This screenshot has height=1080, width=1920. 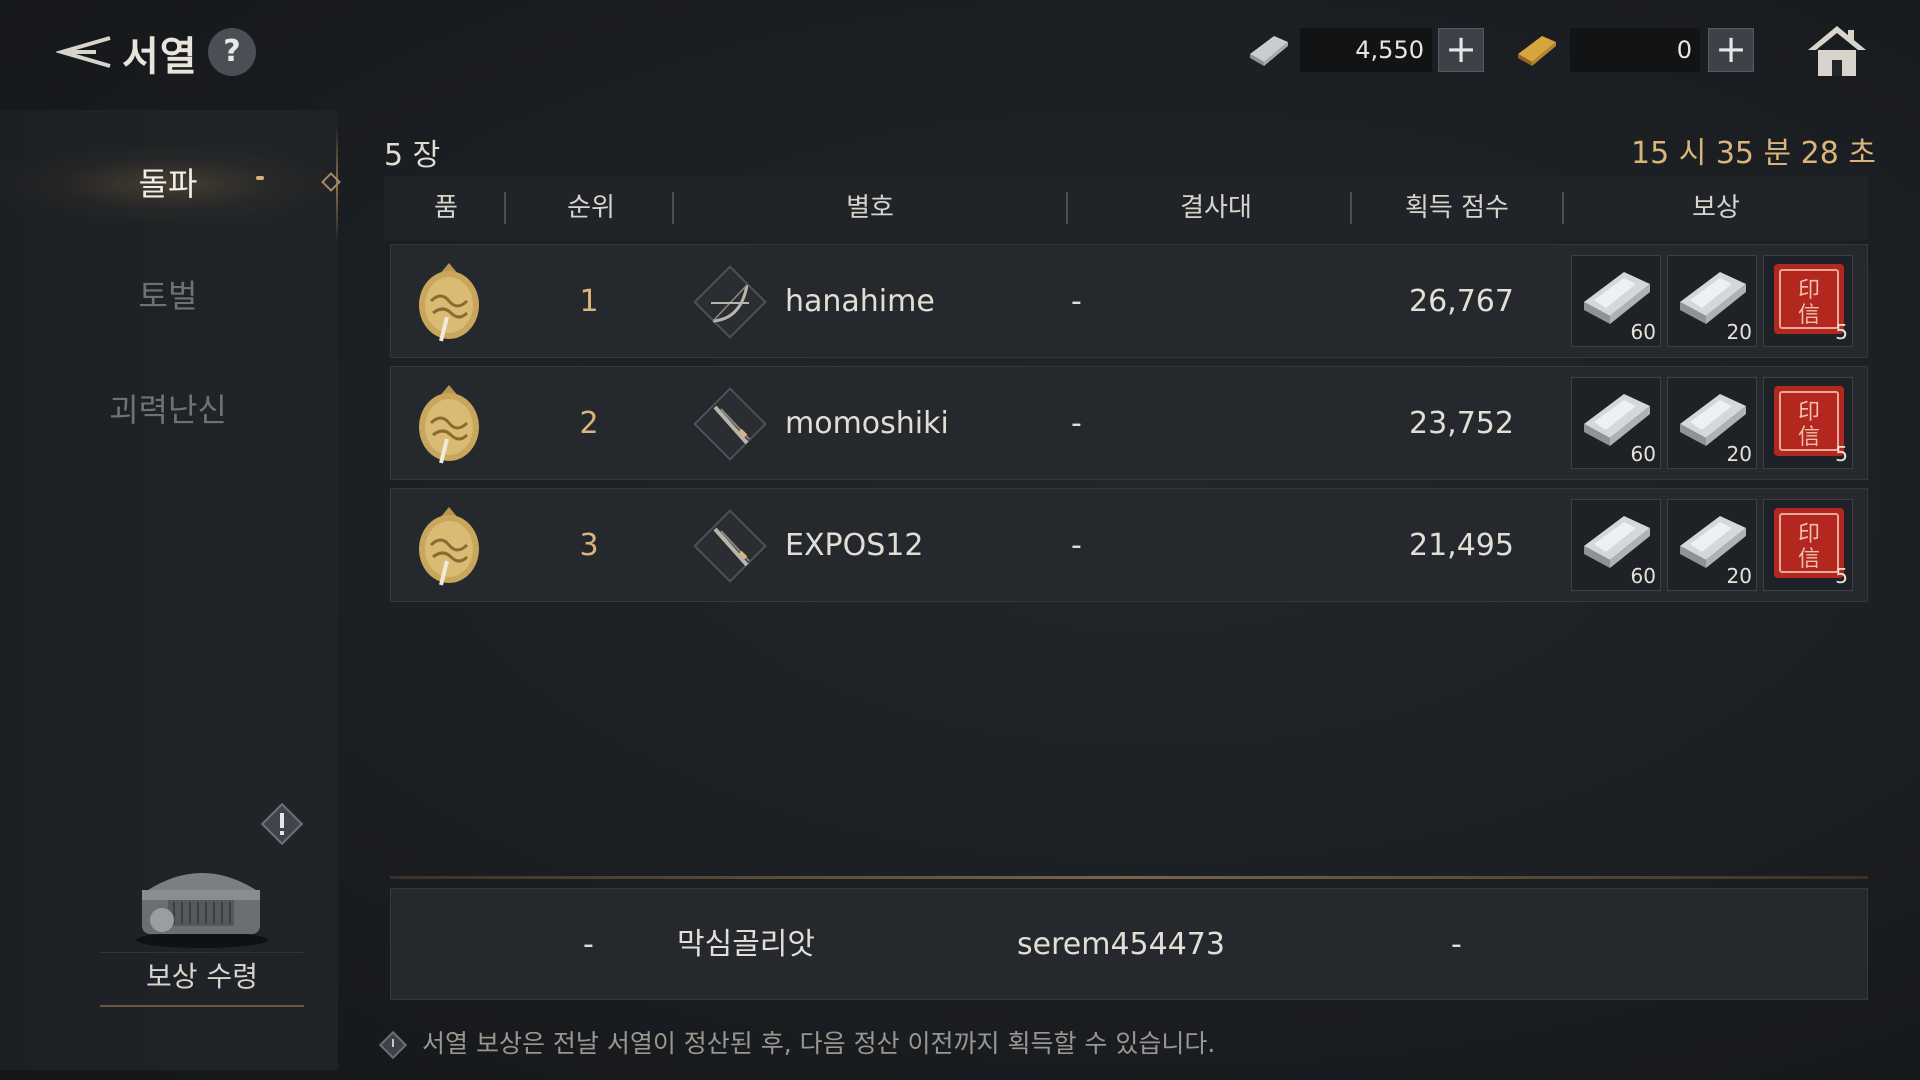 I want to click on table-row: 3 EXPOS12 - 21,495 60 20 5, so click(x=1129, y=545).